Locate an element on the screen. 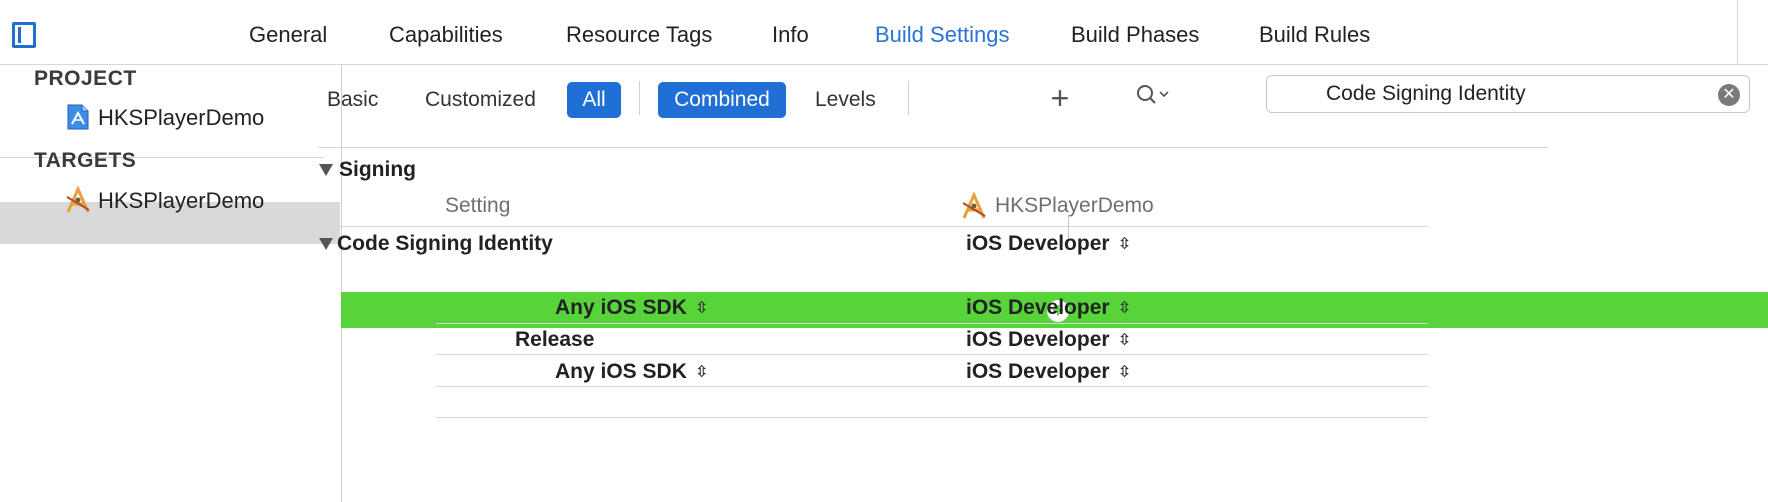 This screenshot has height=502, width=1768. clear-circle-icon: ✕ is located at coordinates (1729, 95).